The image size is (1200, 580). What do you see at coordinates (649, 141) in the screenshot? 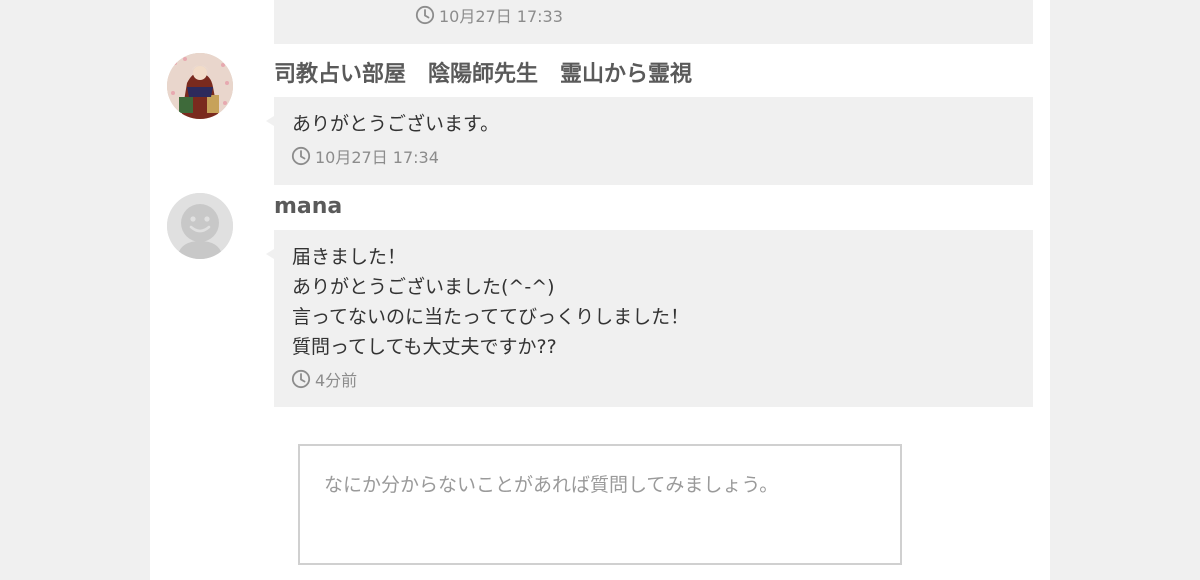
I see `message-bubble: ありがとうございます。 10月27日 17:34` at bounding box center [649, 141].